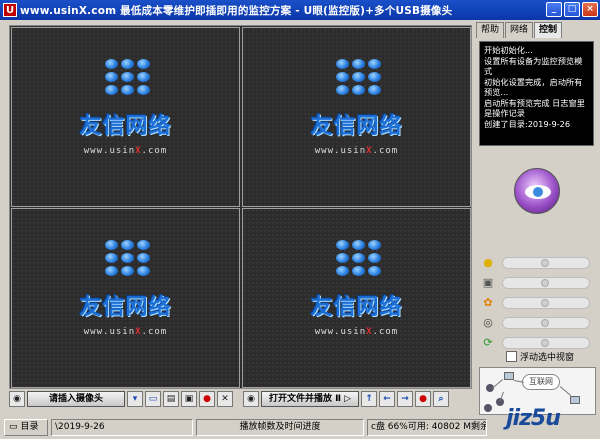 The height and width of the screenshot is (439, 600). What do you see at coordinates (171, 399) in the screenshot?
I see `save-icon: ▤` at bounding box center [171, 399].